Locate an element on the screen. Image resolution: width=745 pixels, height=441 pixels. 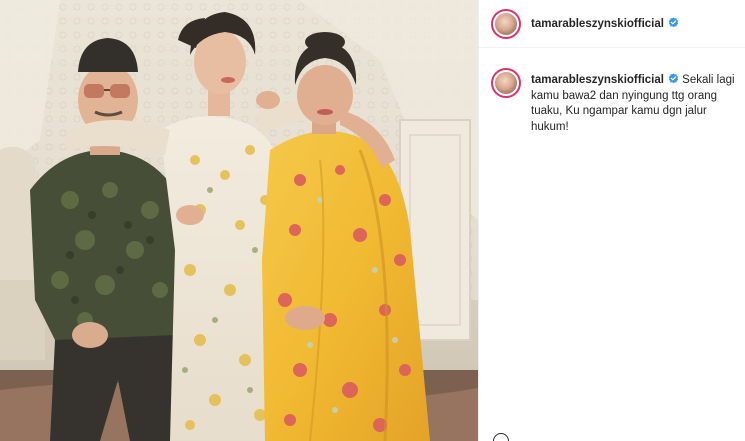
header-username-link: tamarableszynskiofficial is located at coordinates (605, 23).